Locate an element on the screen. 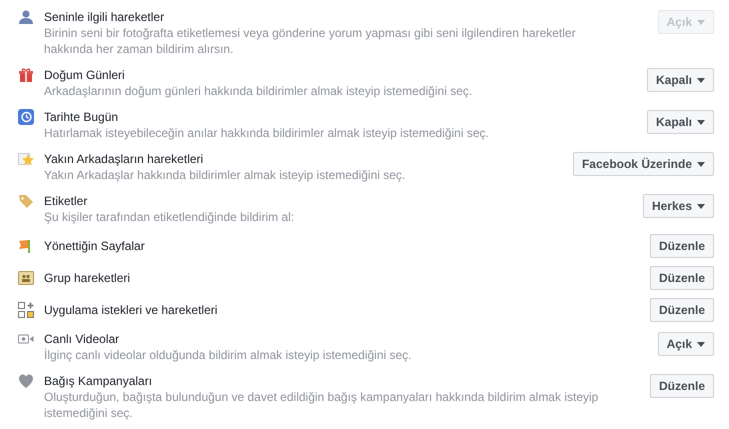 The width and height of the screenshot is (729, 429). group-icon is located at coordinates (26, 278).